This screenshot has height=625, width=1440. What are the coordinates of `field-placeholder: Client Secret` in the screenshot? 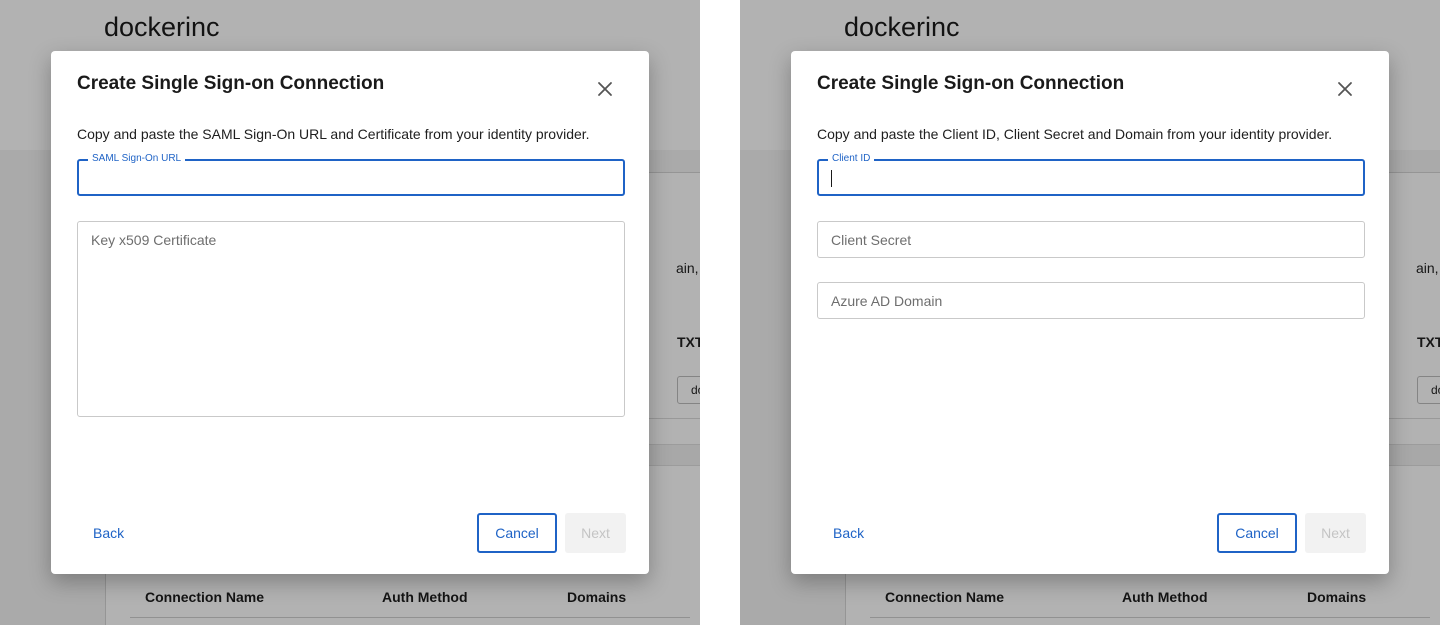 It's located at (871, 240).